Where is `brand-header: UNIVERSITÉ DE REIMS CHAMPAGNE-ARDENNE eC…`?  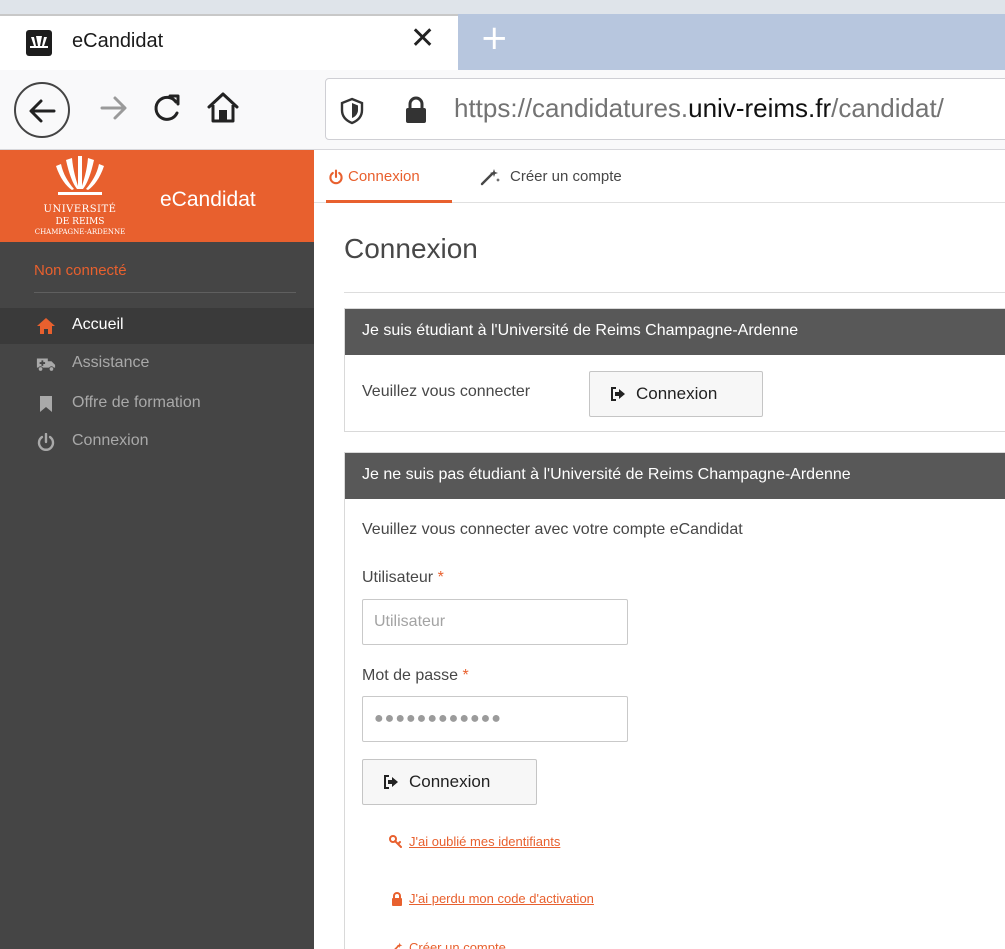
brand-header: UNIVERSITÉ DE REIMS CHAMPAGNE-ARDENNE eC… is located at coordinates (157, 196).